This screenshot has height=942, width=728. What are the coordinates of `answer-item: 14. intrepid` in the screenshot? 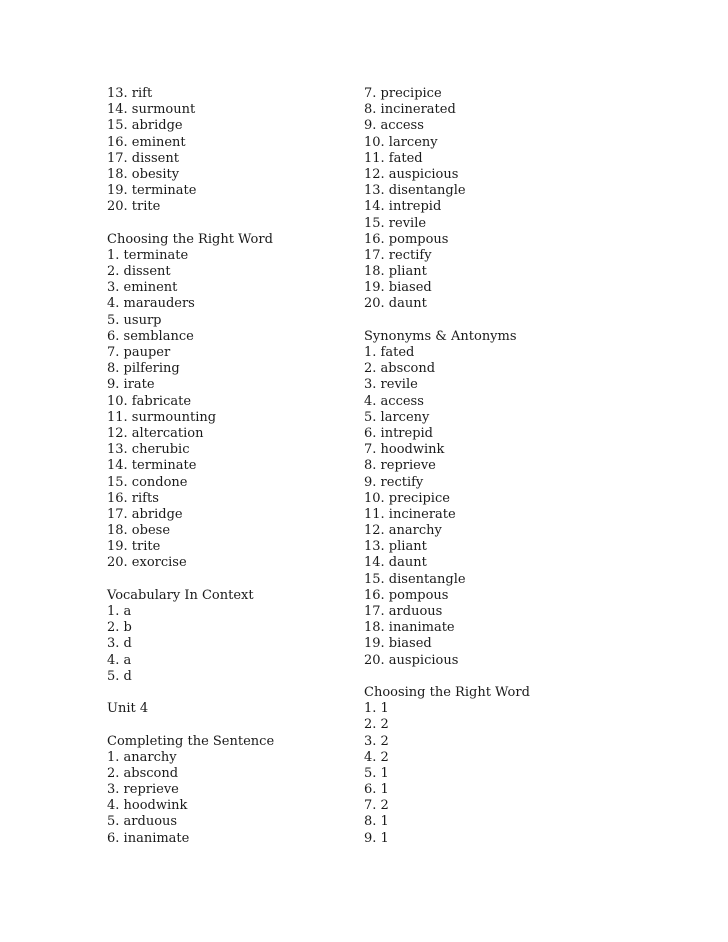 It's located at (403, 207).